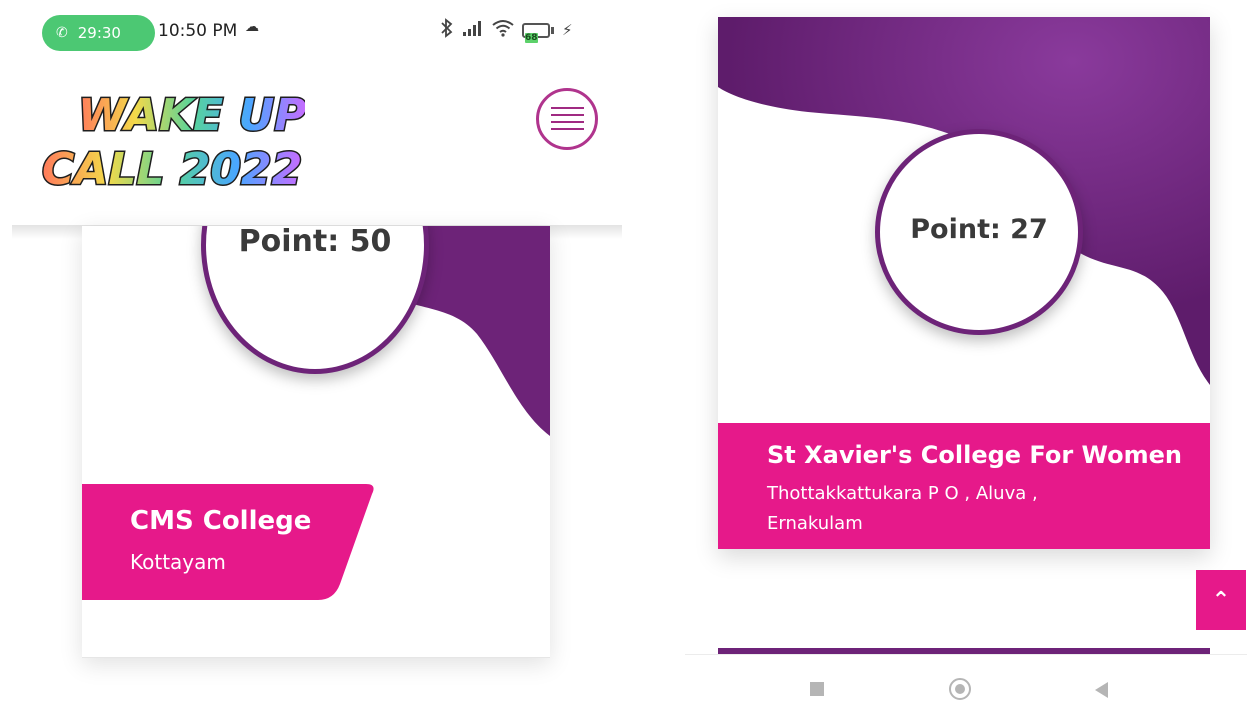 The image size is (1247, 704). I want to click on battery-icon: 68, so click(538, 32).